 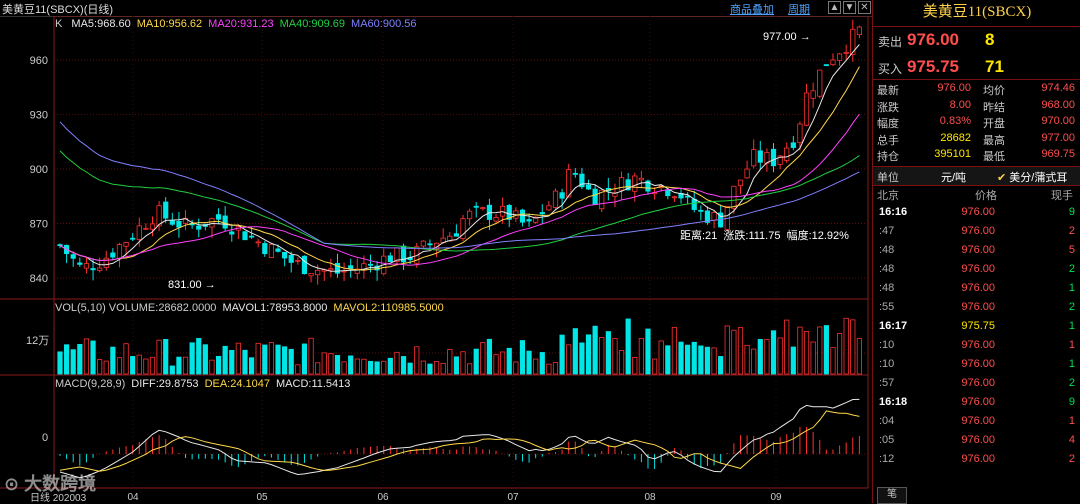 I want to click on bid-row: 买入 975.75 71, so click(x=976, y=67).